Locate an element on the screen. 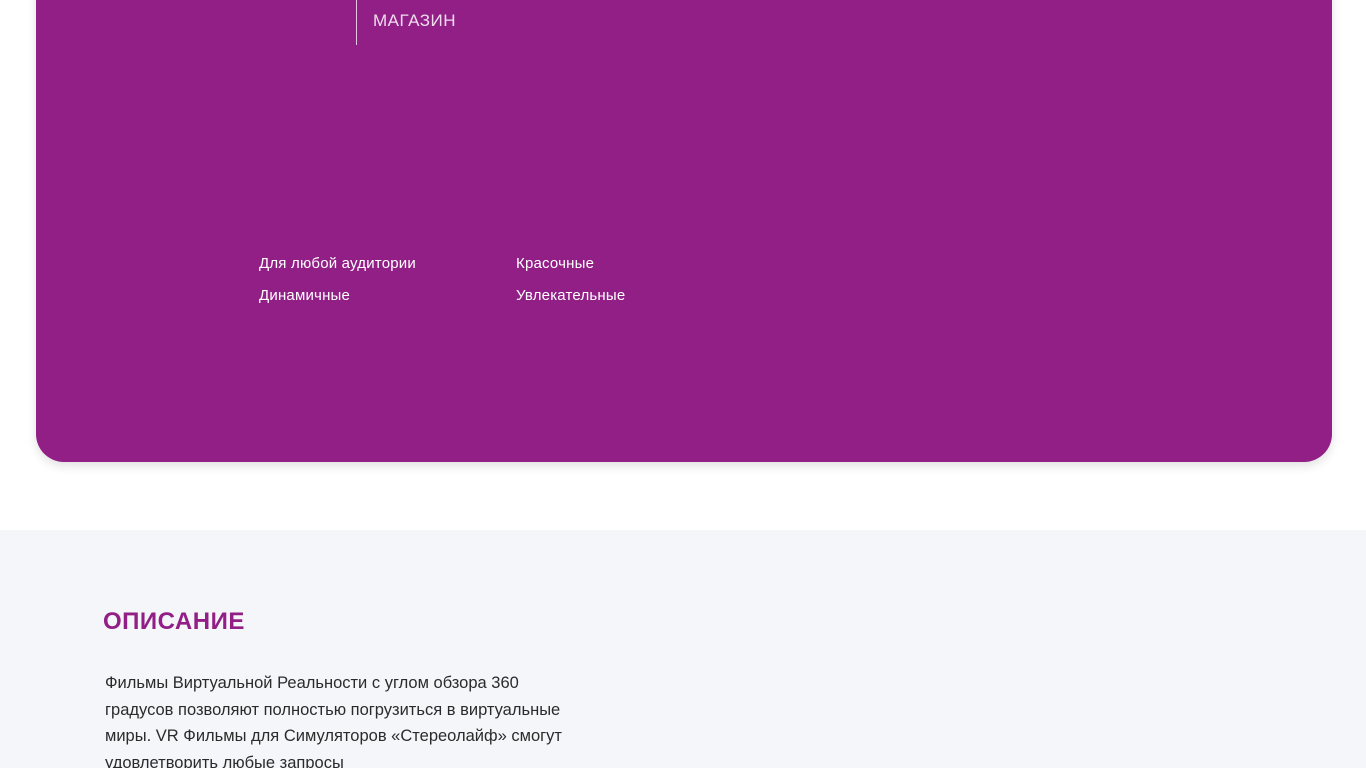 This screenshot has width=1366, height=768. nav-divider is located at coordinates (356, 22).